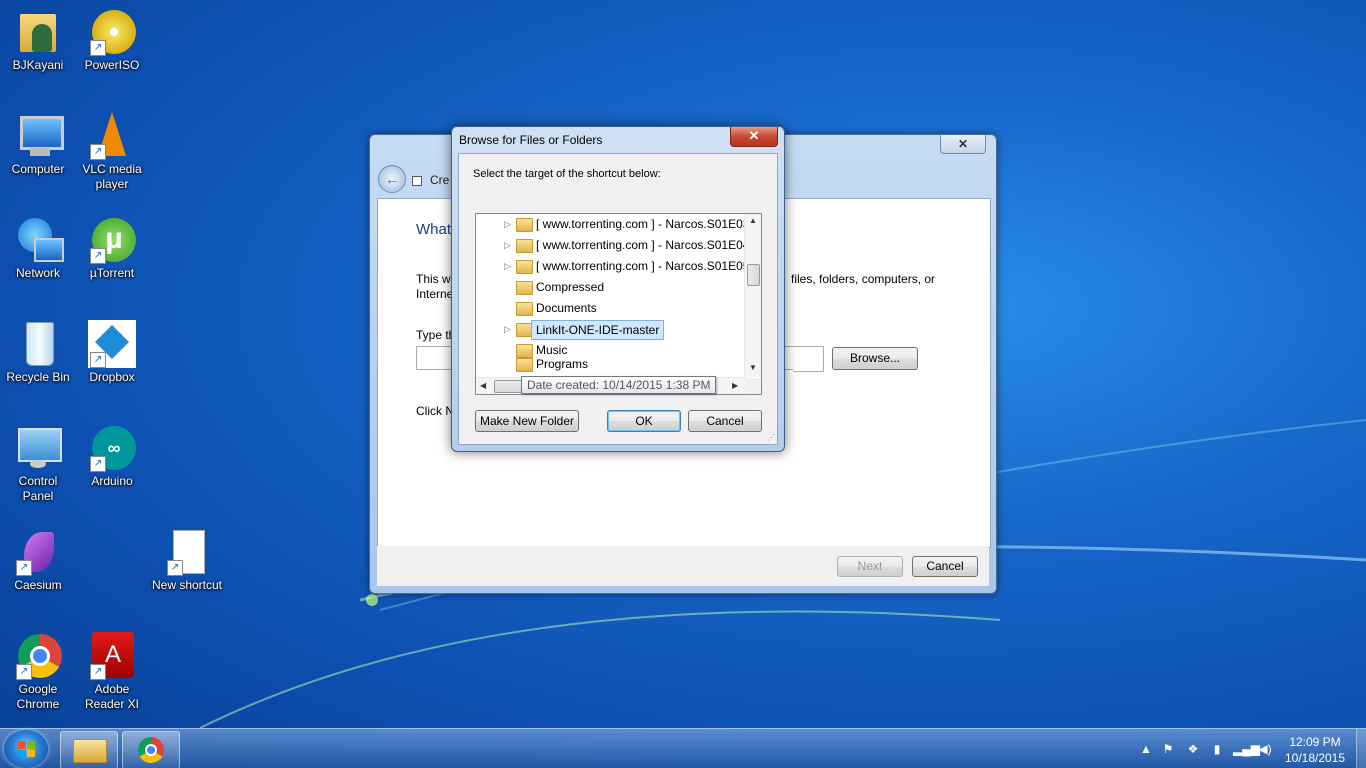  What do you see at coordinates (753, 367) in the screenshot?
I see `scroll-down-icon: ▼` at bounding box center [753, 367].